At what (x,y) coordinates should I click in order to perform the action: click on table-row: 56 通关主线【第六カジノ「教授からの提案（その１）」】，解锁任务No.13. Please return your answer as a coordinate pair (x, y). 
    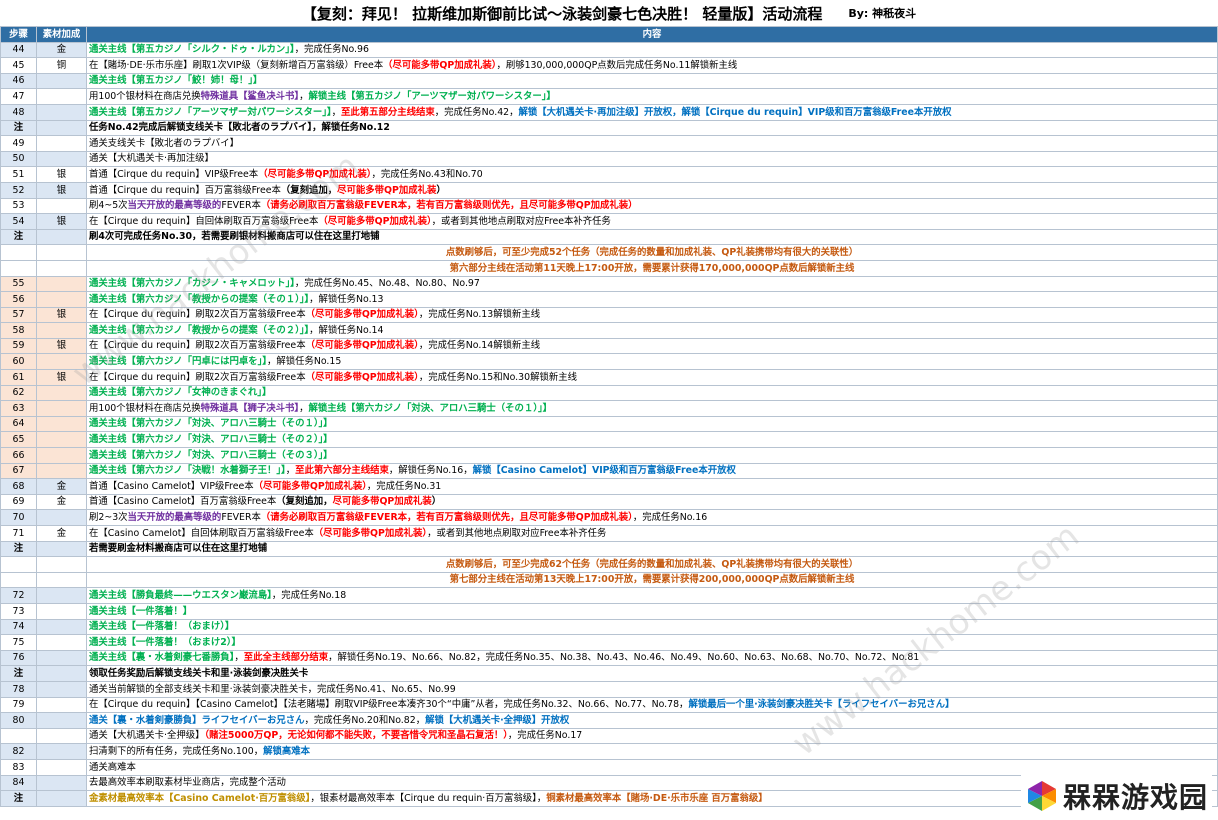
    Looking at the image, I should click on (609, 299).